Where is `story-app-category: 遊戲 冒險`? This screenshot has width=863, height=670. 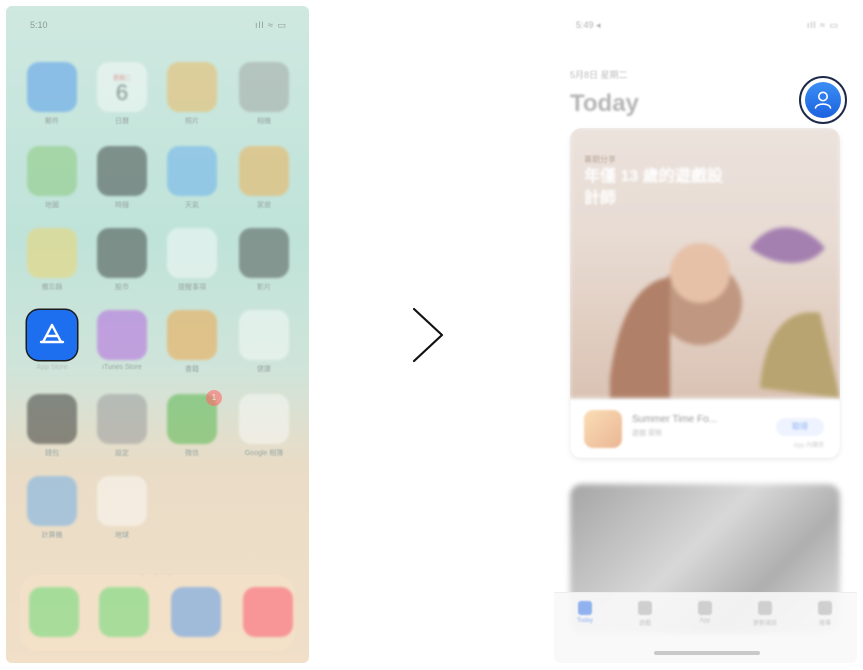 story-app-category: 遊戲 冒險 is located at coordinates (647, 433).